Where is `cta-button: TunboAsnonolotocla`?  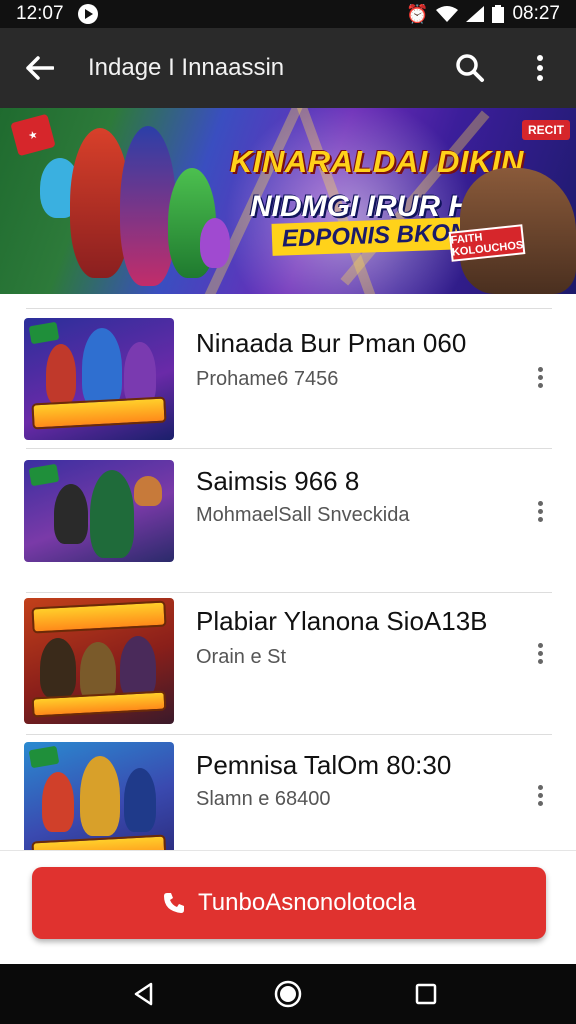 cta-button: TunboAsnonolotocla is located at coordinates (289, 903).